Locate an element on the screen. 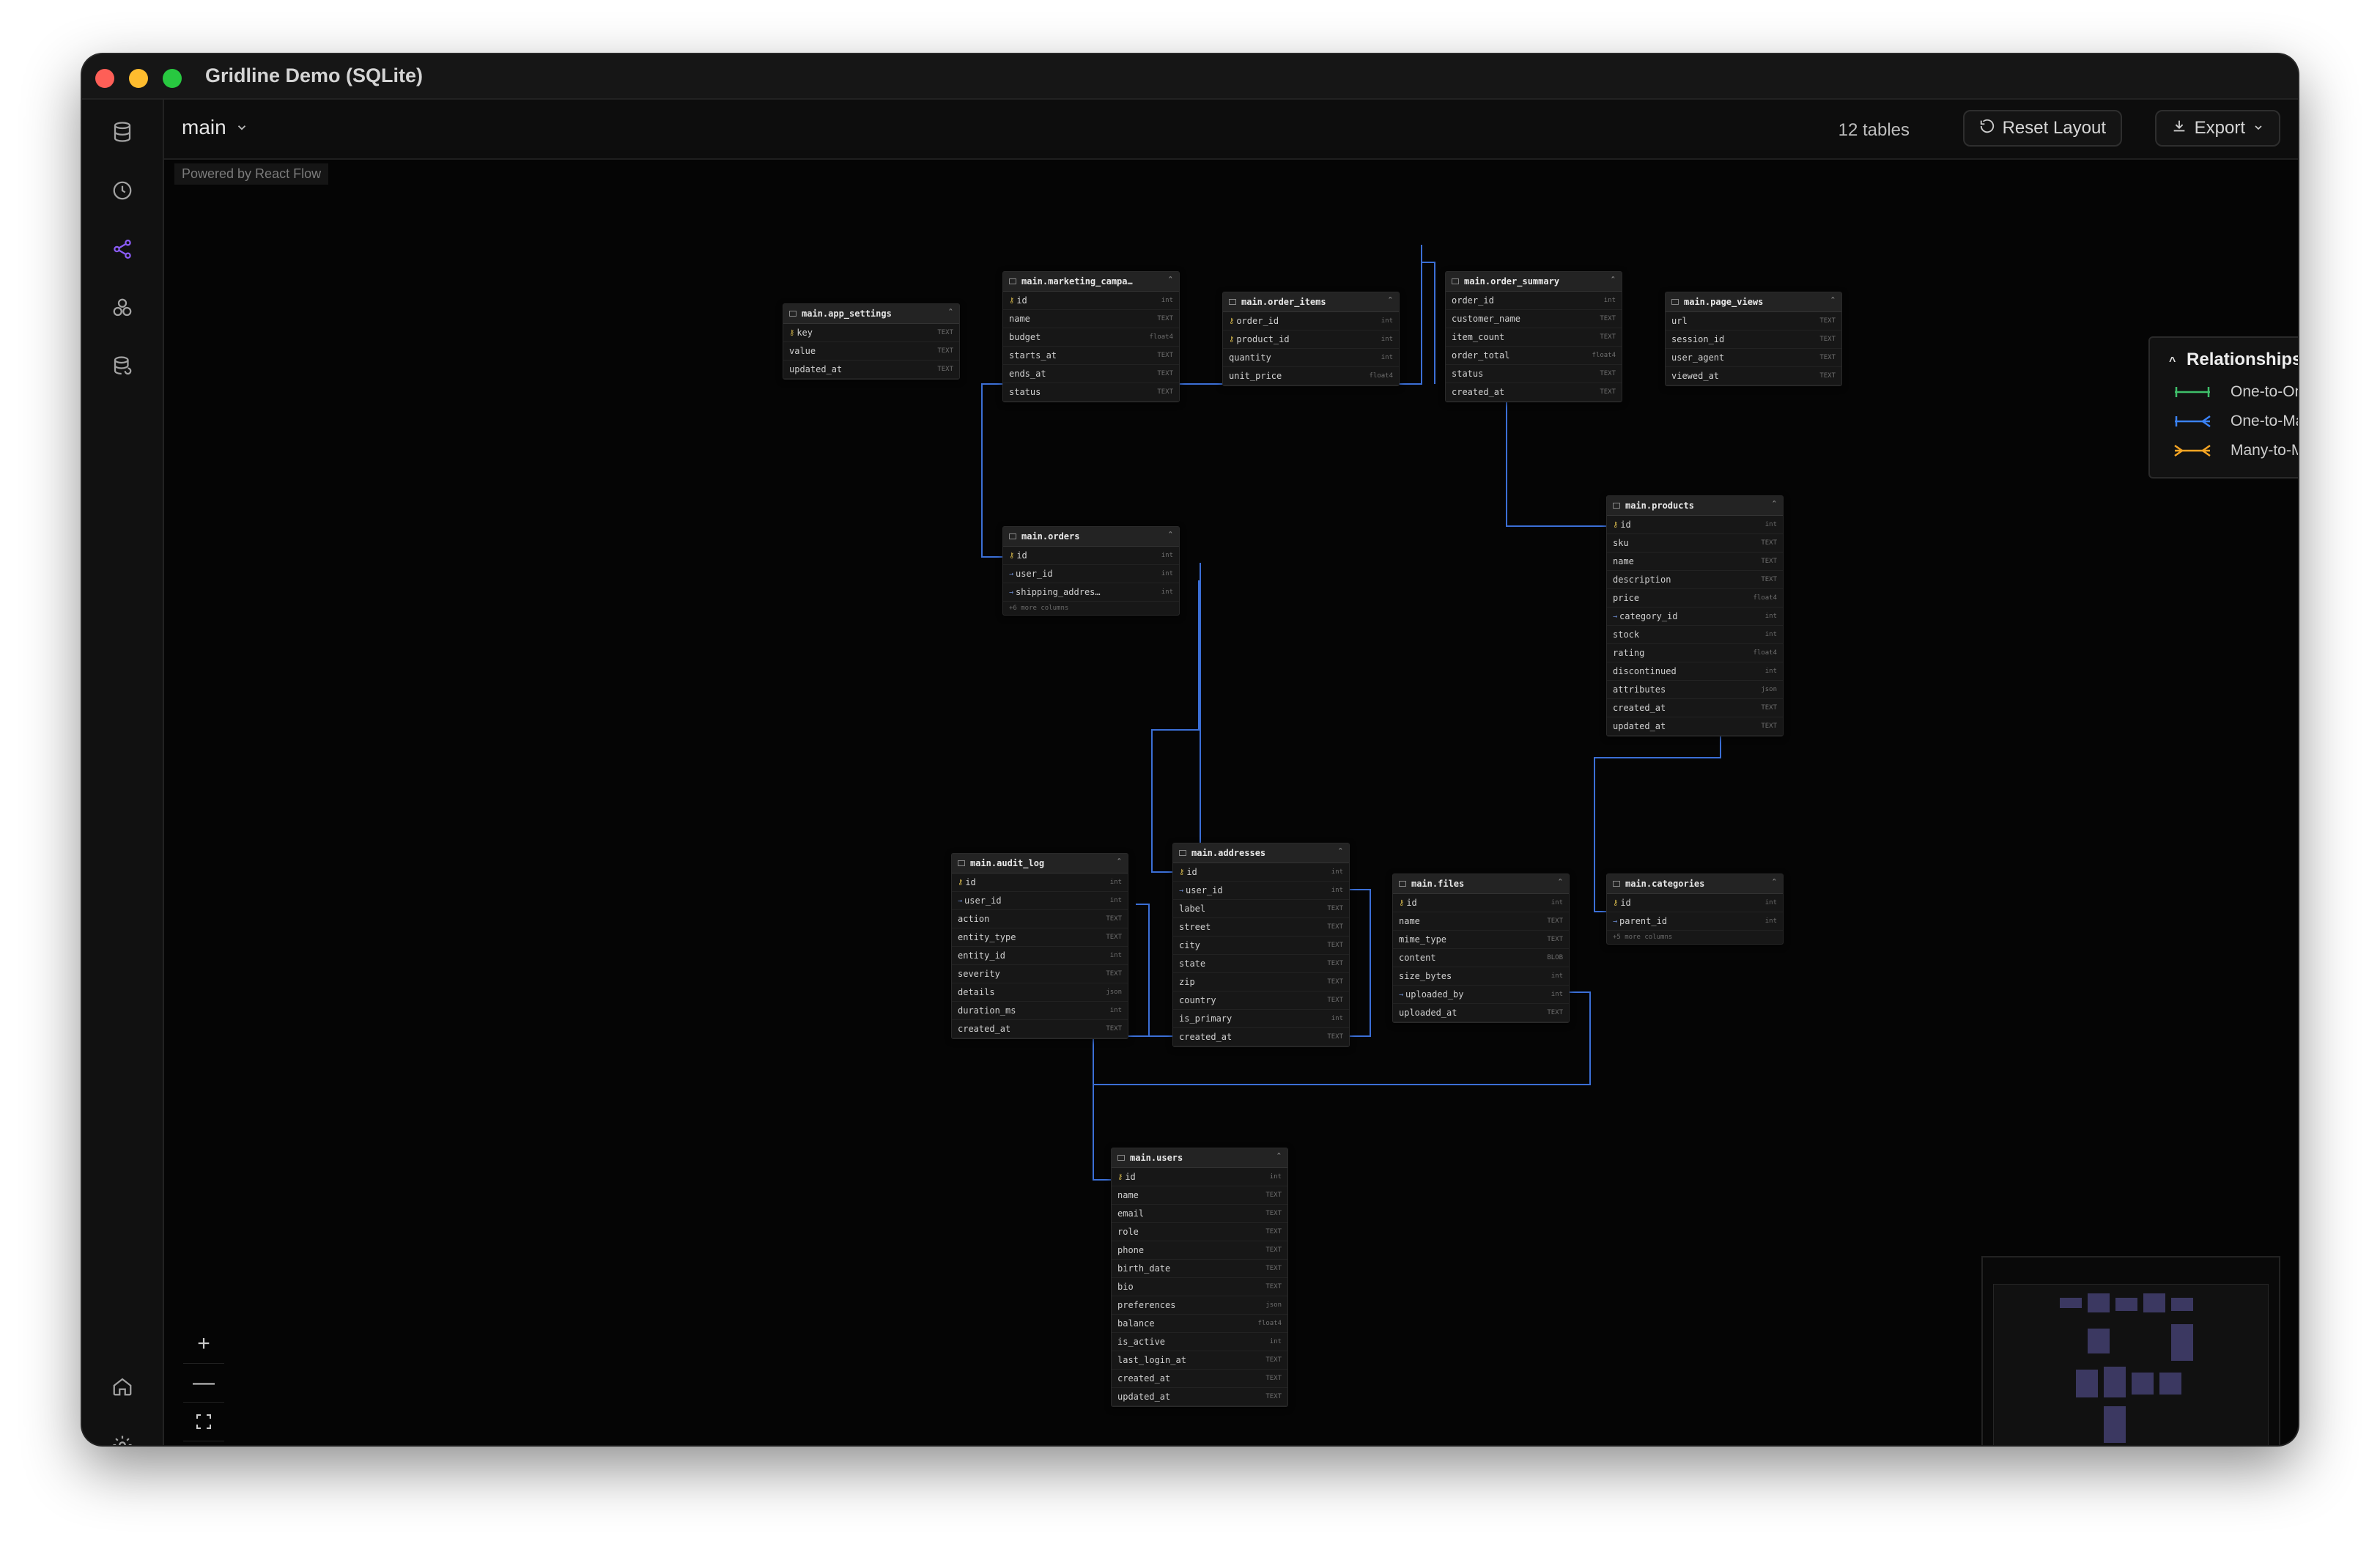 This screenshot has width=2380, height=1555. column-row: → category_id int is located at coordinates (1695, 616).